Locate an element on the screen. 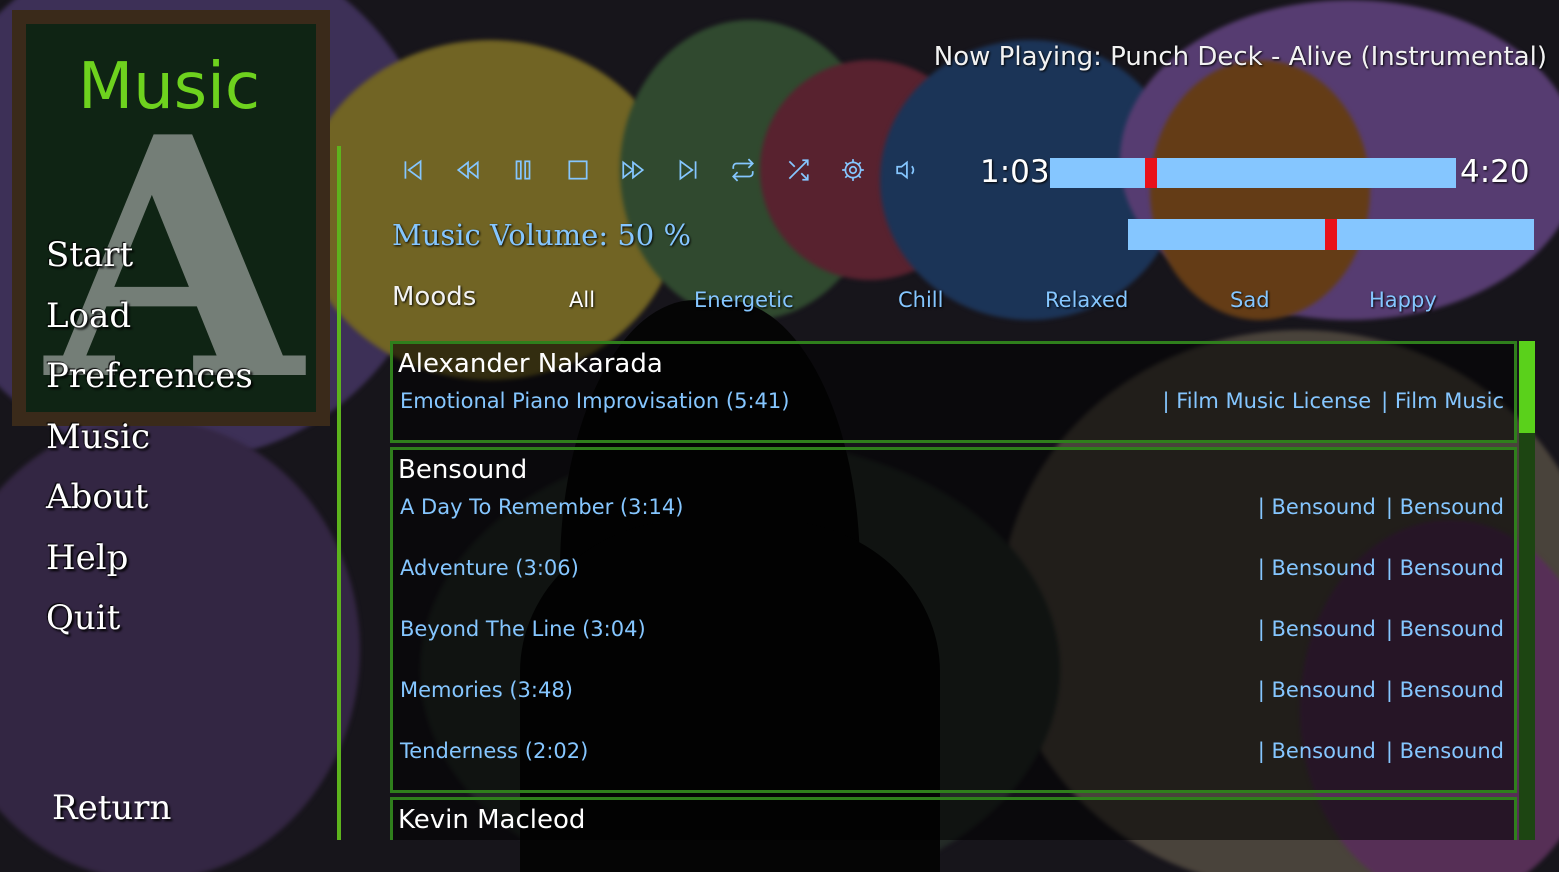 This screenshot has width=1559, height=872. mood-sad: Sad is located at coordinates (1250, 300).